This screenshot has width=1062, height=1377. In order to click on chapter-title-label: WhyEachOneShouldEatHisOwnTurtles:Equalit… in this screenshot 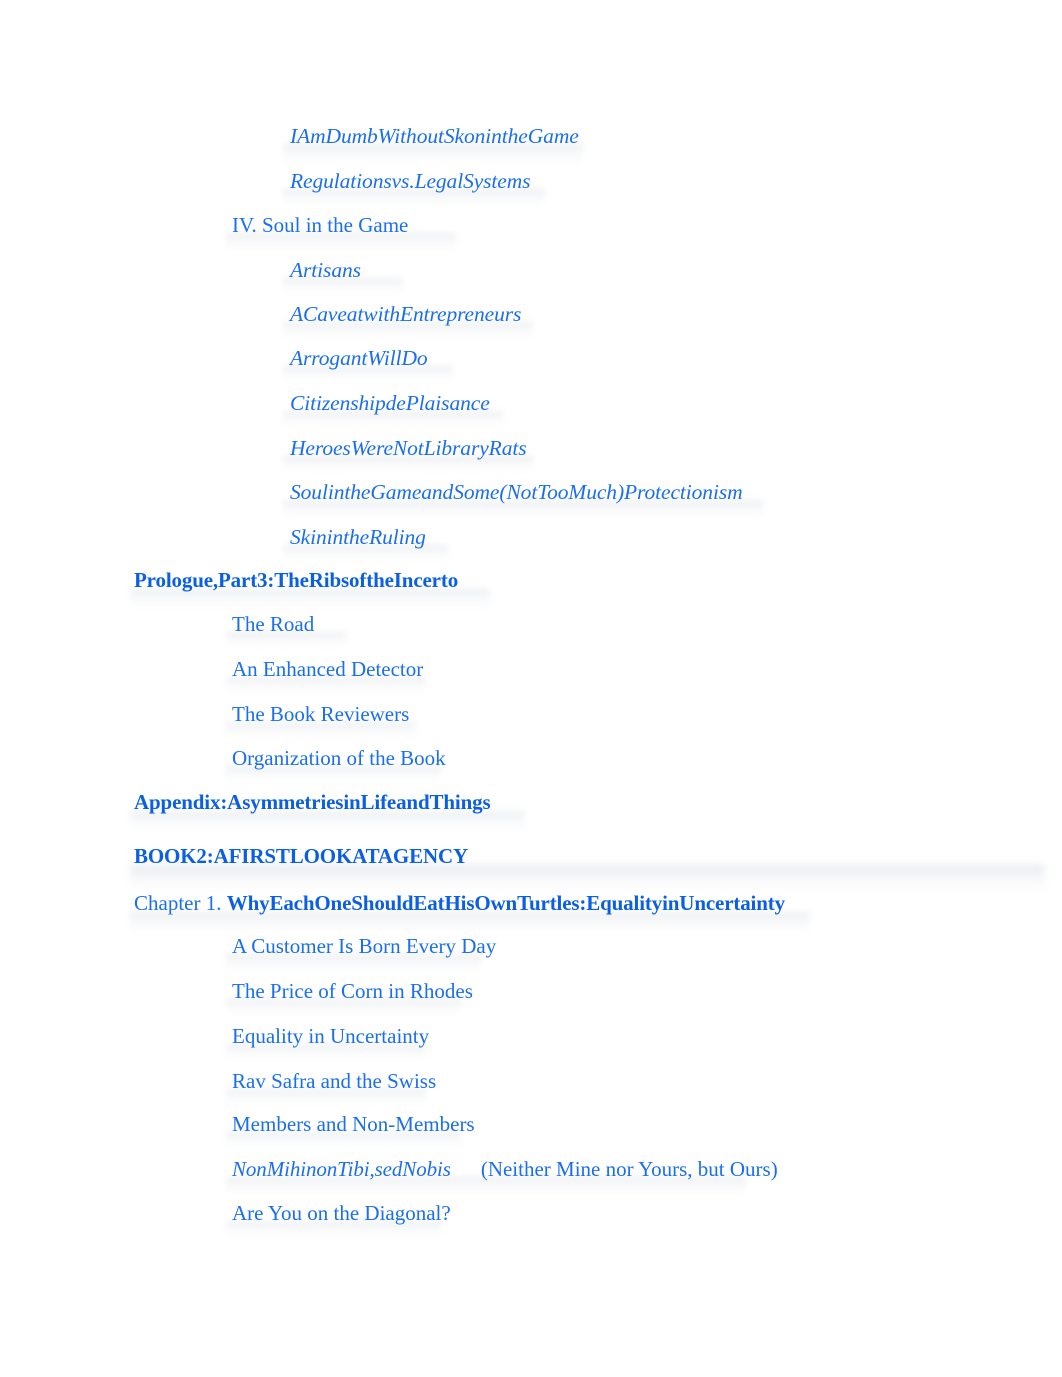, I will do `click(505, 903)`.